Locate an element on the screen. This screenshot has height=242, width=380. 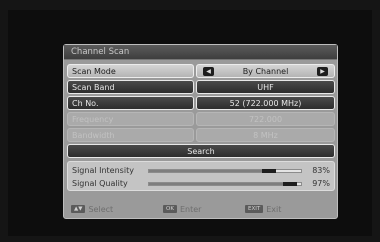
arrow-left-icon: ◀ is located at coordinates (208, 71).